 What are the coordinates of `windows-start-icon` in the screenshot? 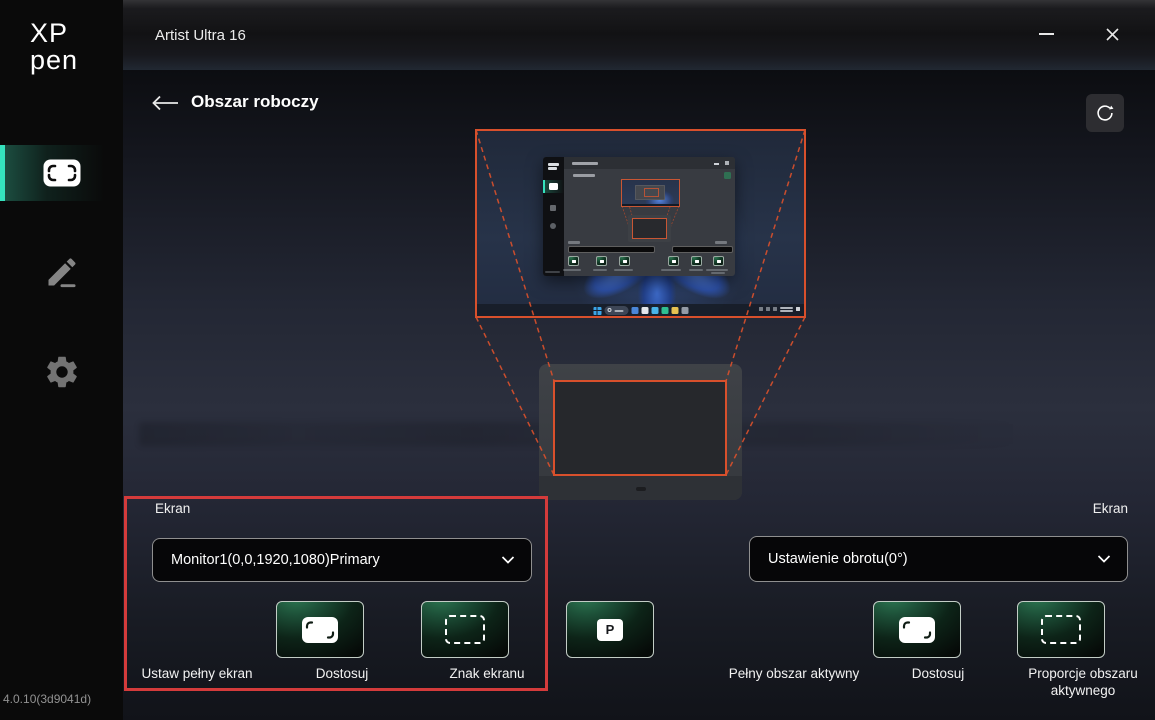 It's located at (597, 310).